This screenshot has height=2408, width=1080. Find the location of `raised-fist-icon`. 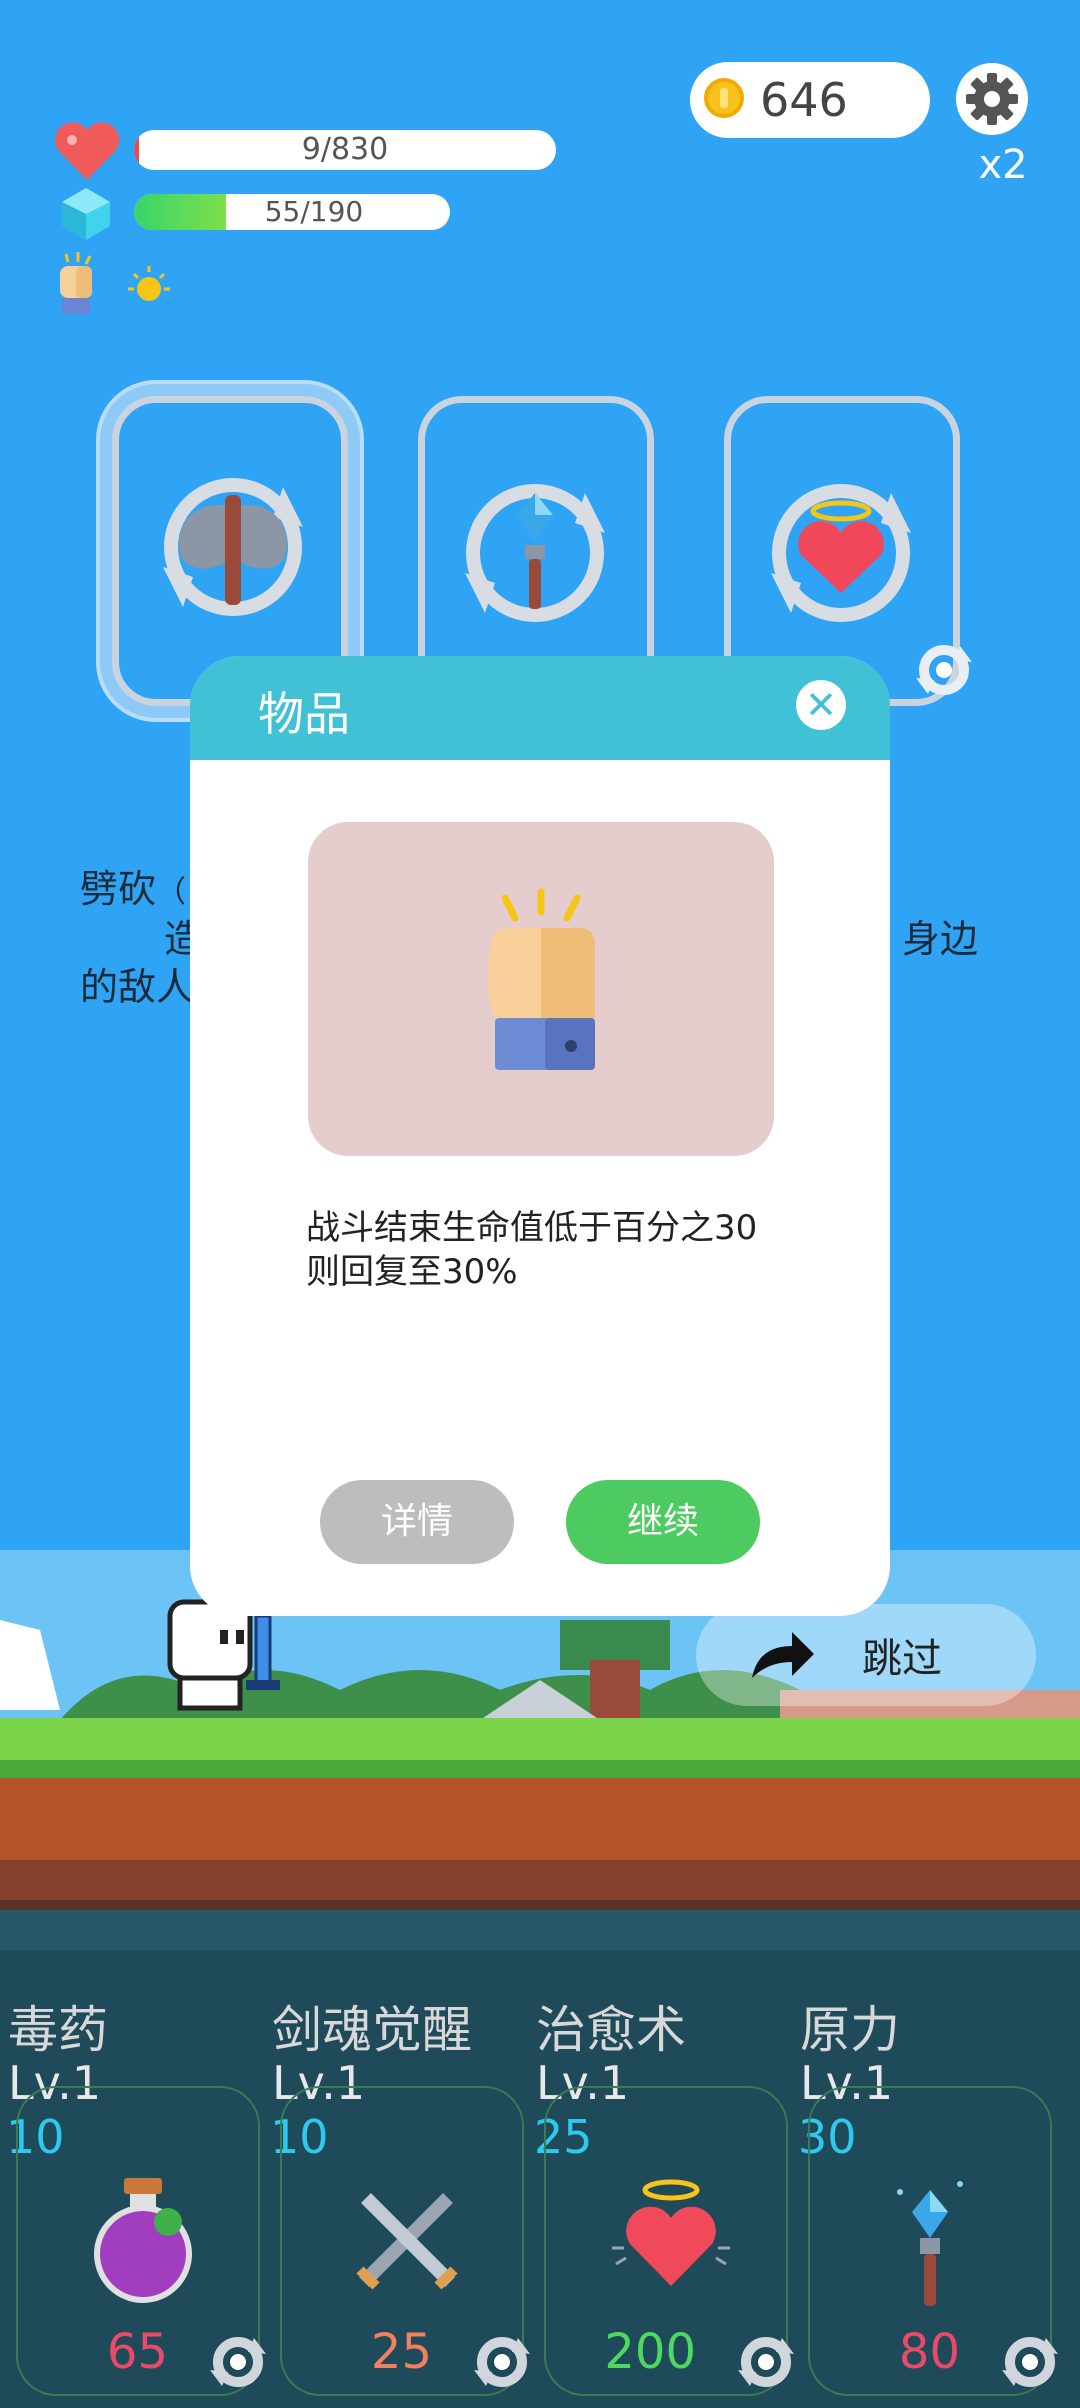

raised-fist-icon is located at coordinates (541, 979).